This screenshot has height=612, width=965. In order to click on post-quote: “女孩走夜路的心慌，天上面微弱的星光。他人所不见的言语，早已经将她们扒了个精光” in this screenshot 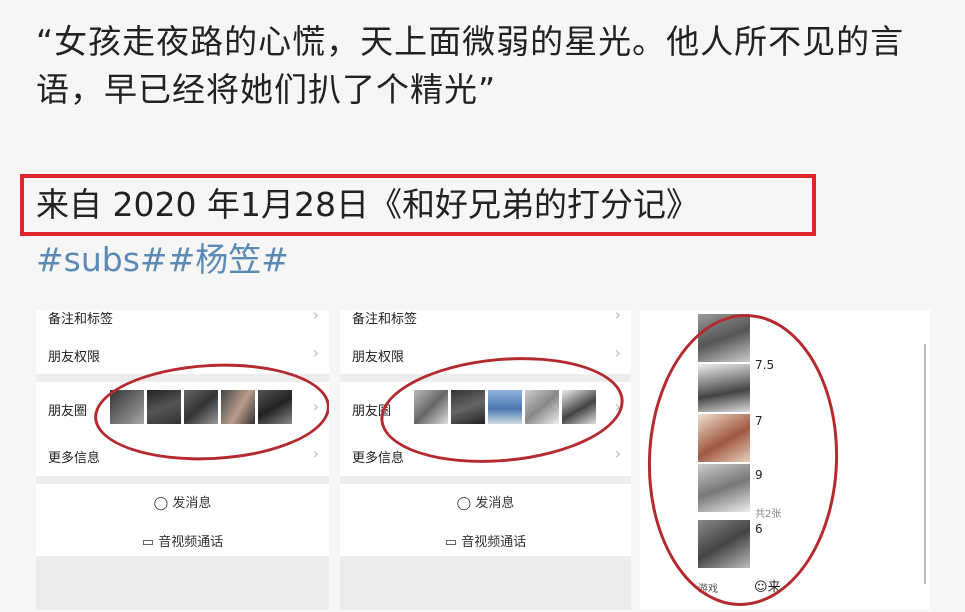, I will do `click(470, 65)`.